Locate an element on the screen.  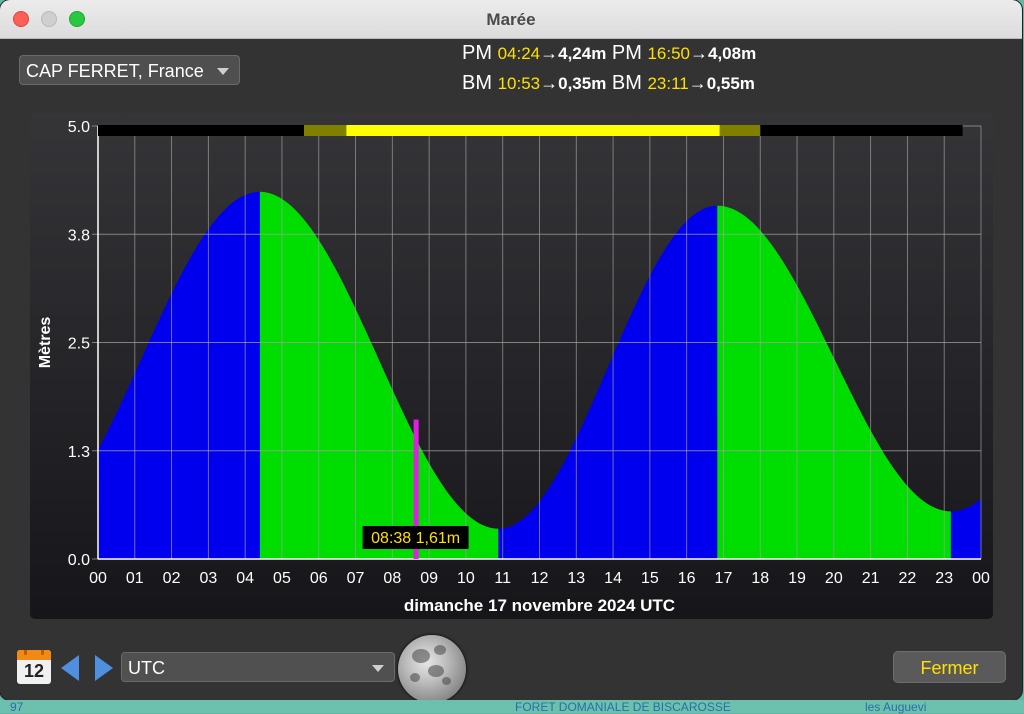
desktop-map-label: les Auguevi is located at coordinates (896, 707).